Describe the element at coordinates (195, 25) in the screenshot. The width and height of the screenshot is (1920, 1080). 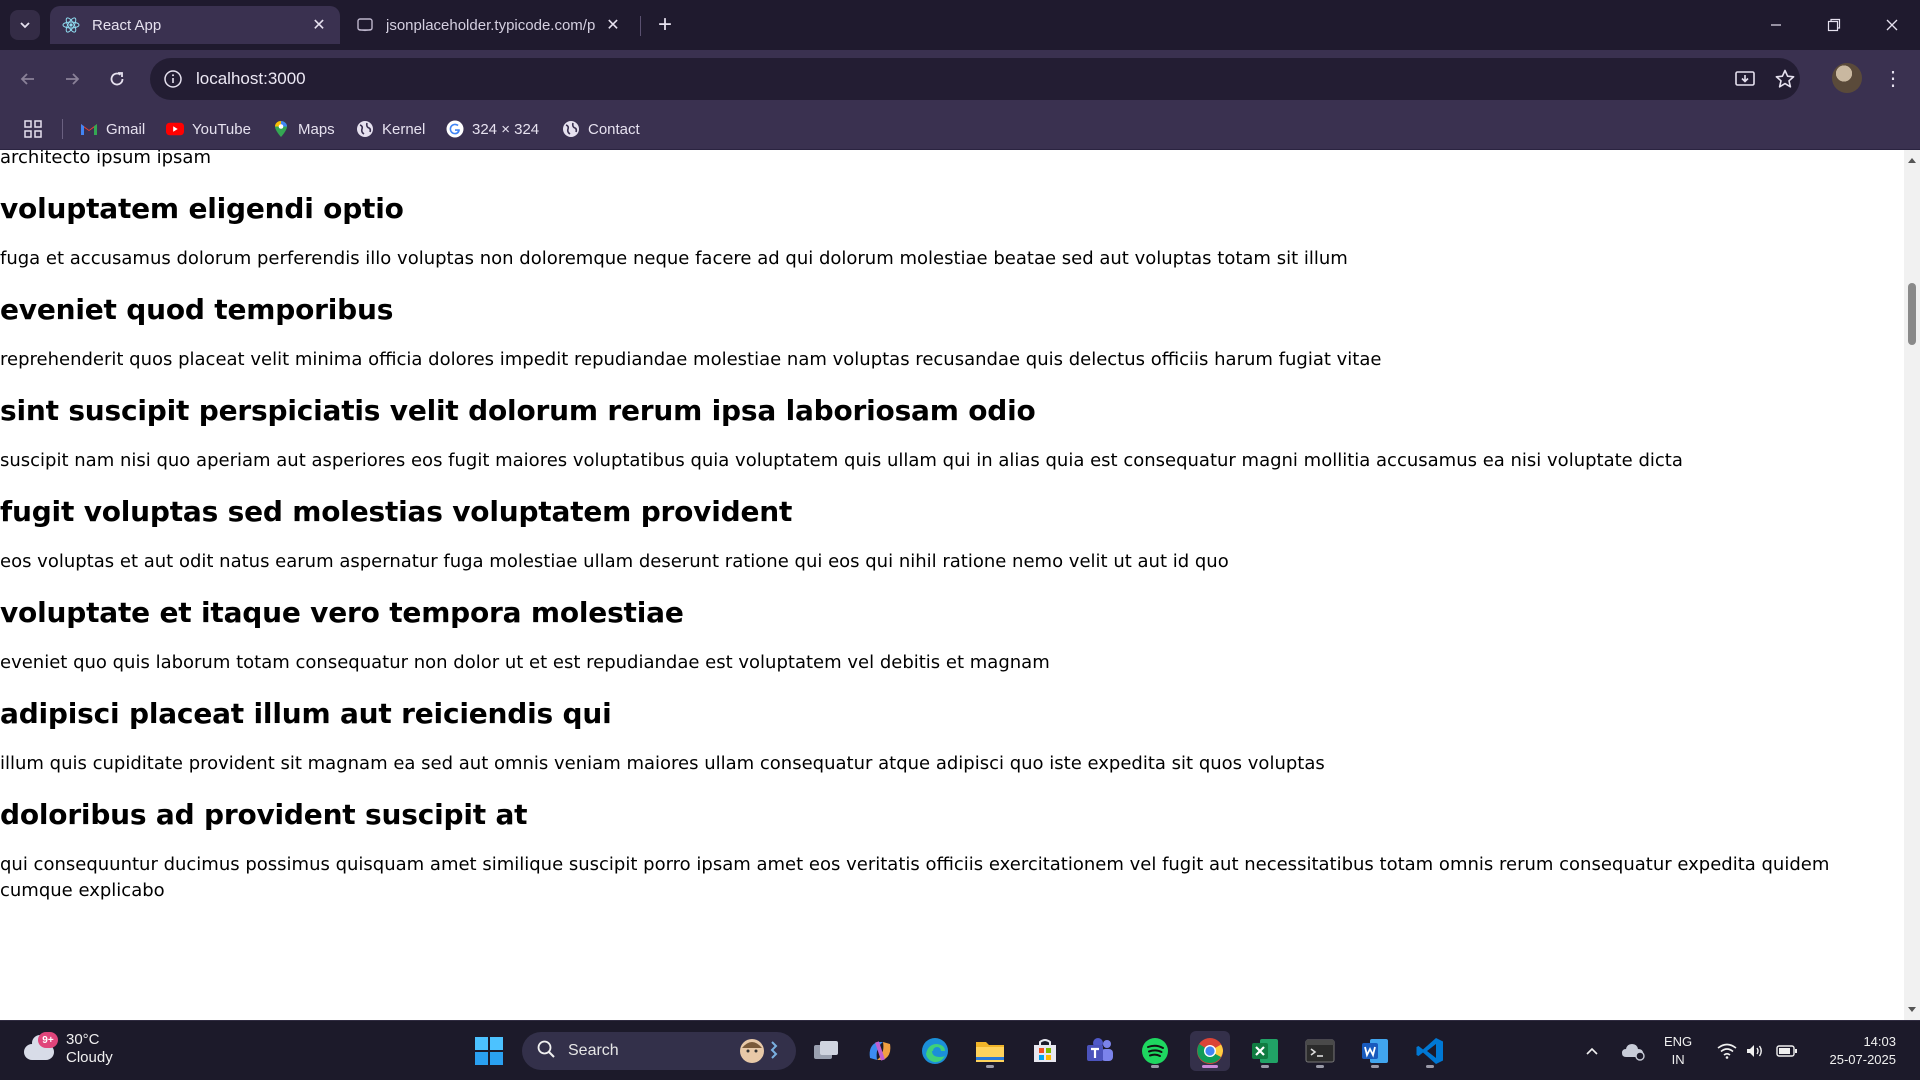
I see `tab-react-app: React App ✕` at that location.